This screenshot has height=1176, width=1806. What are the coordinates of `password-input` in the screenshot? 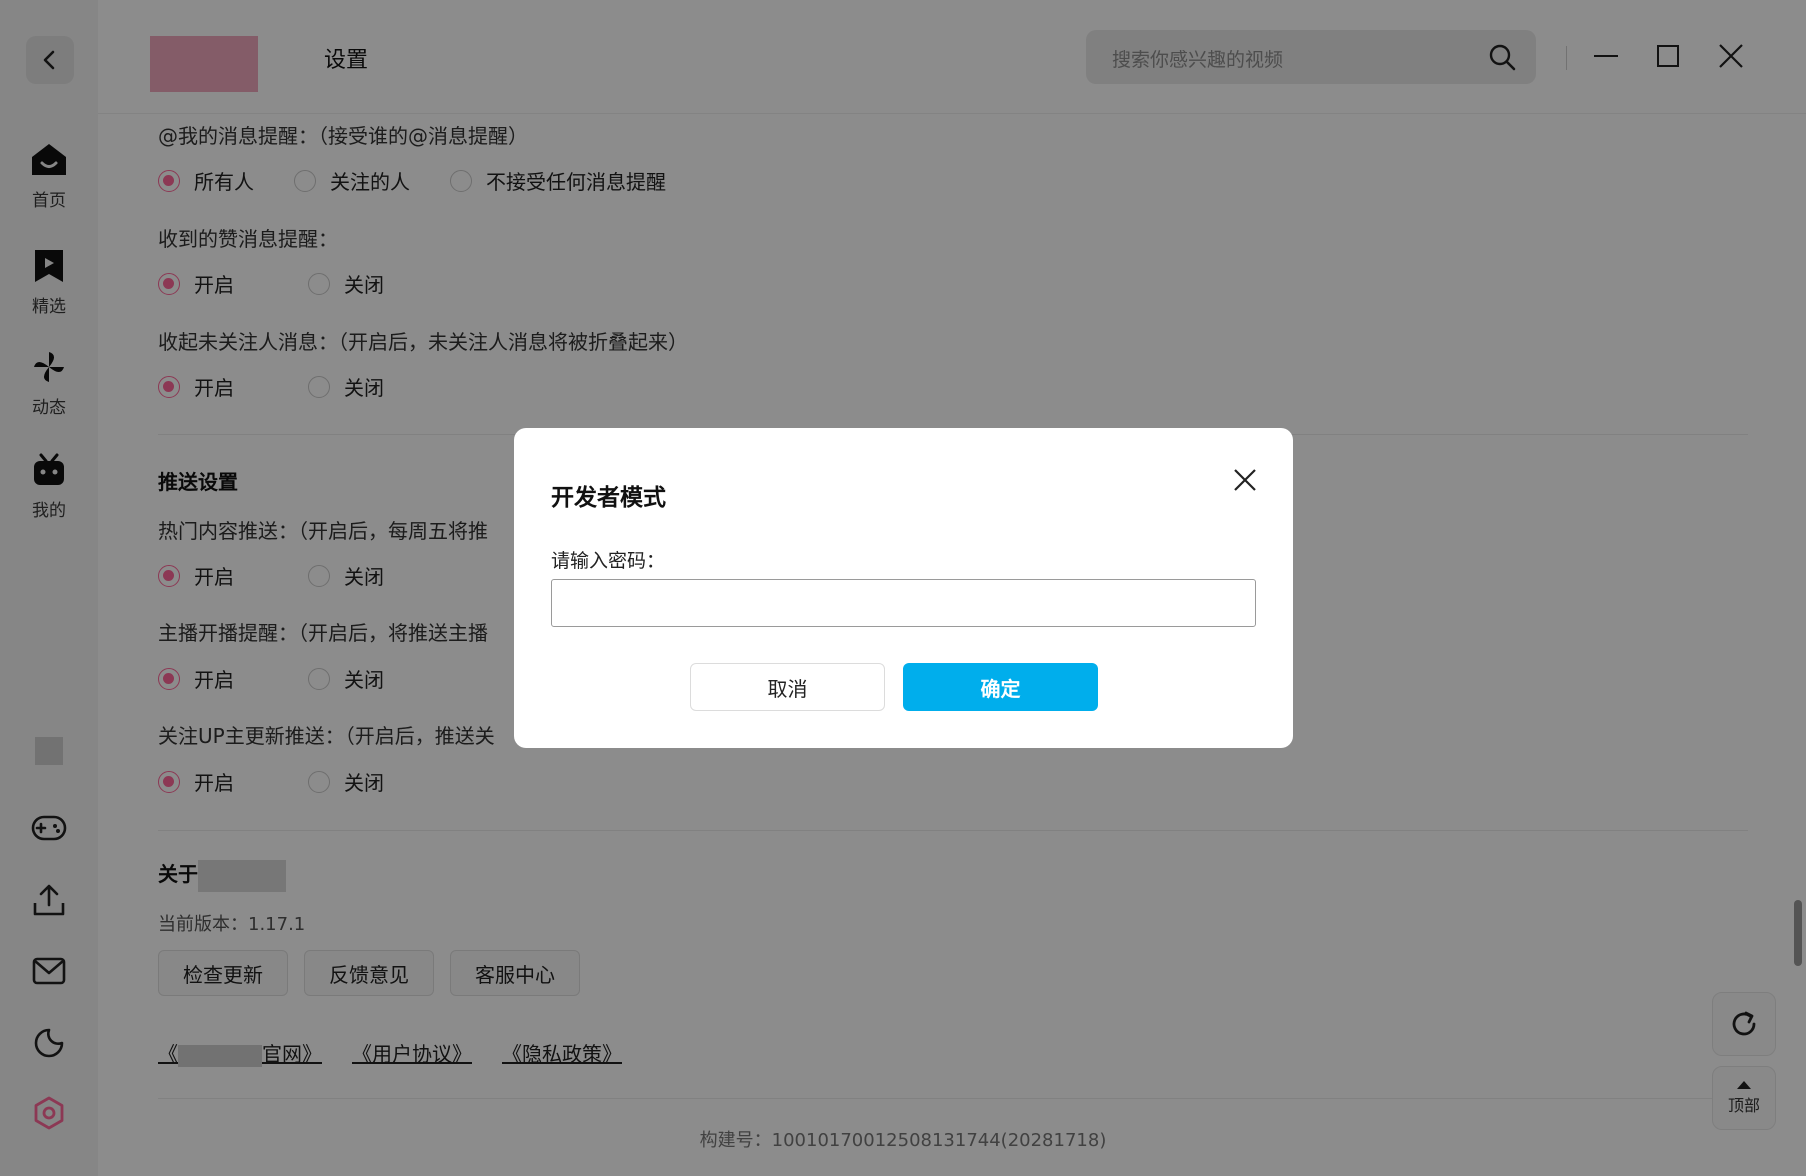 It's located at (903, 603).